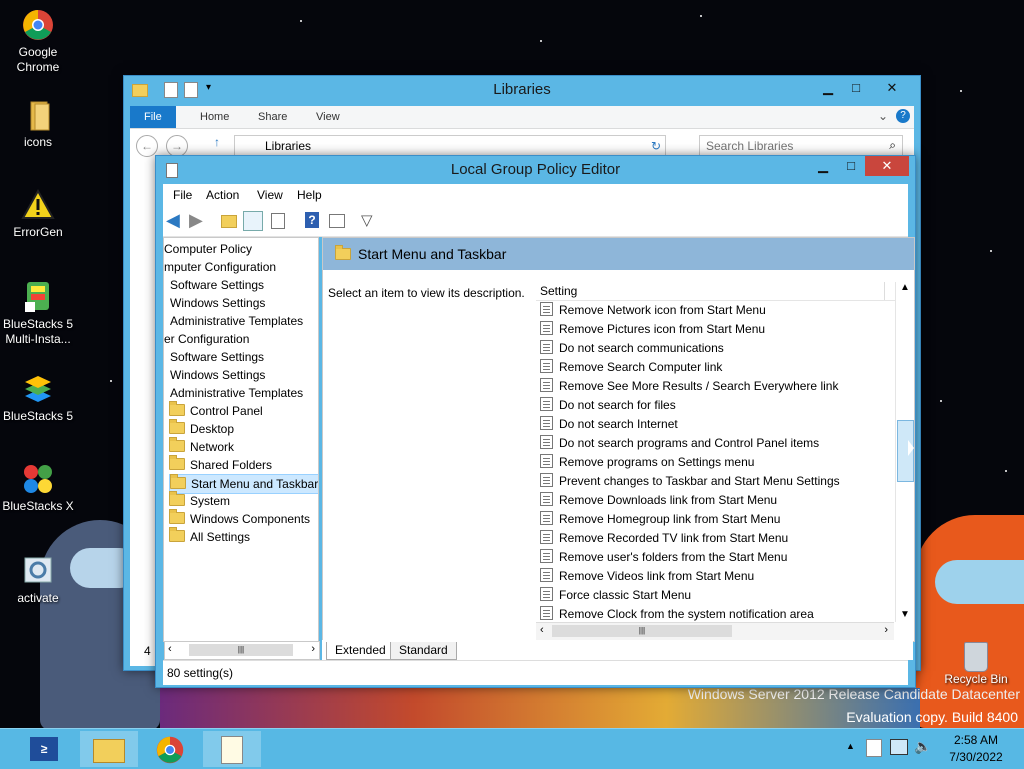 The image size is (1024, 769). What do you see at coordinates (217, 142) in the screenshot?
I see `up-icon: ↑` at bounding box center [217, 142].